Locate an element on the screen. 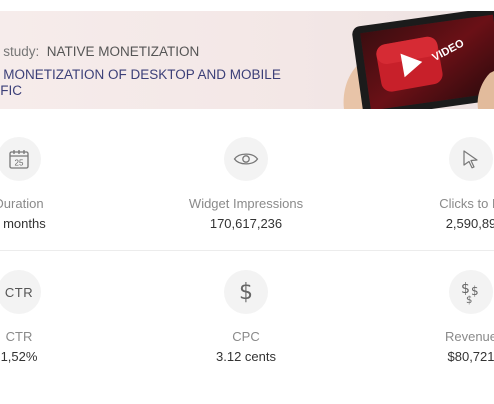 The width and height of the screenshot is (494, 404). ctr-label: CTR is located at coordinates (19, 336).